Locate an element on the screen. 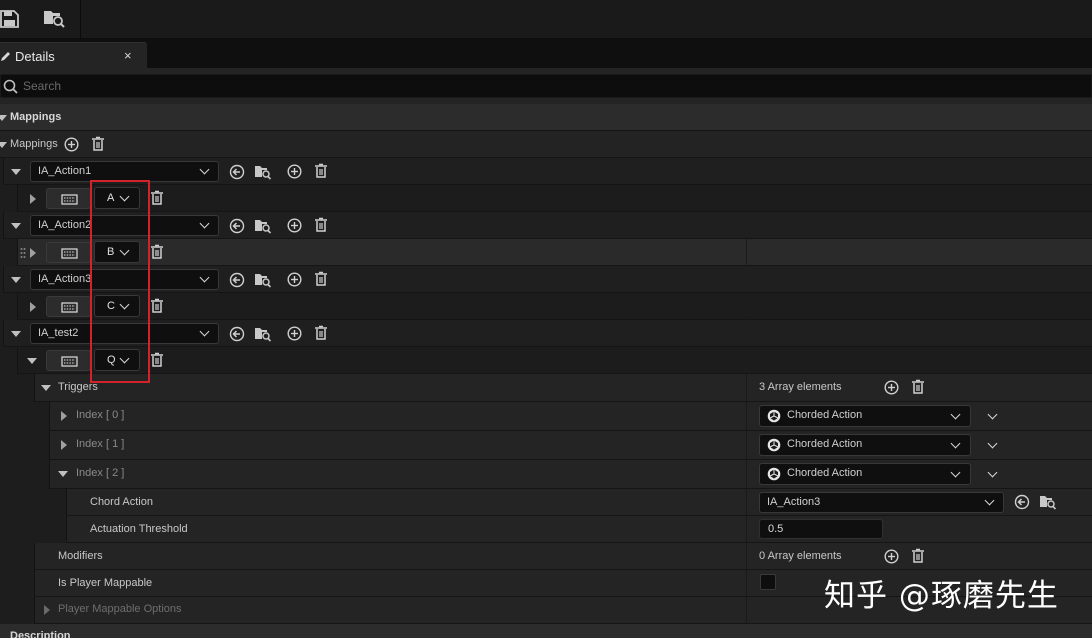 This screenshot has width=1092, height=638. description-section-header: Description is located at coordinates (546, 631).